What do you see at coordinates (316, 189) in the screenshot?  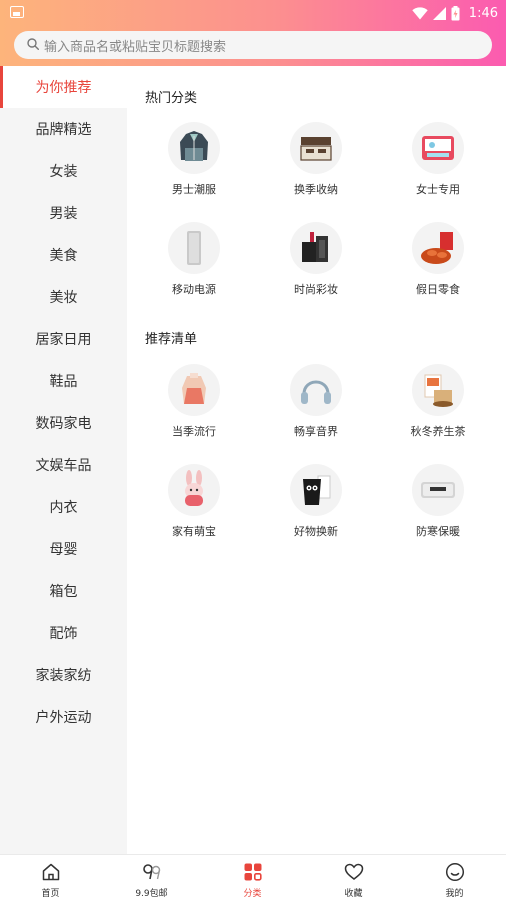 I see `category-item-label: 换季收纳` at bounding box center [316, 189].